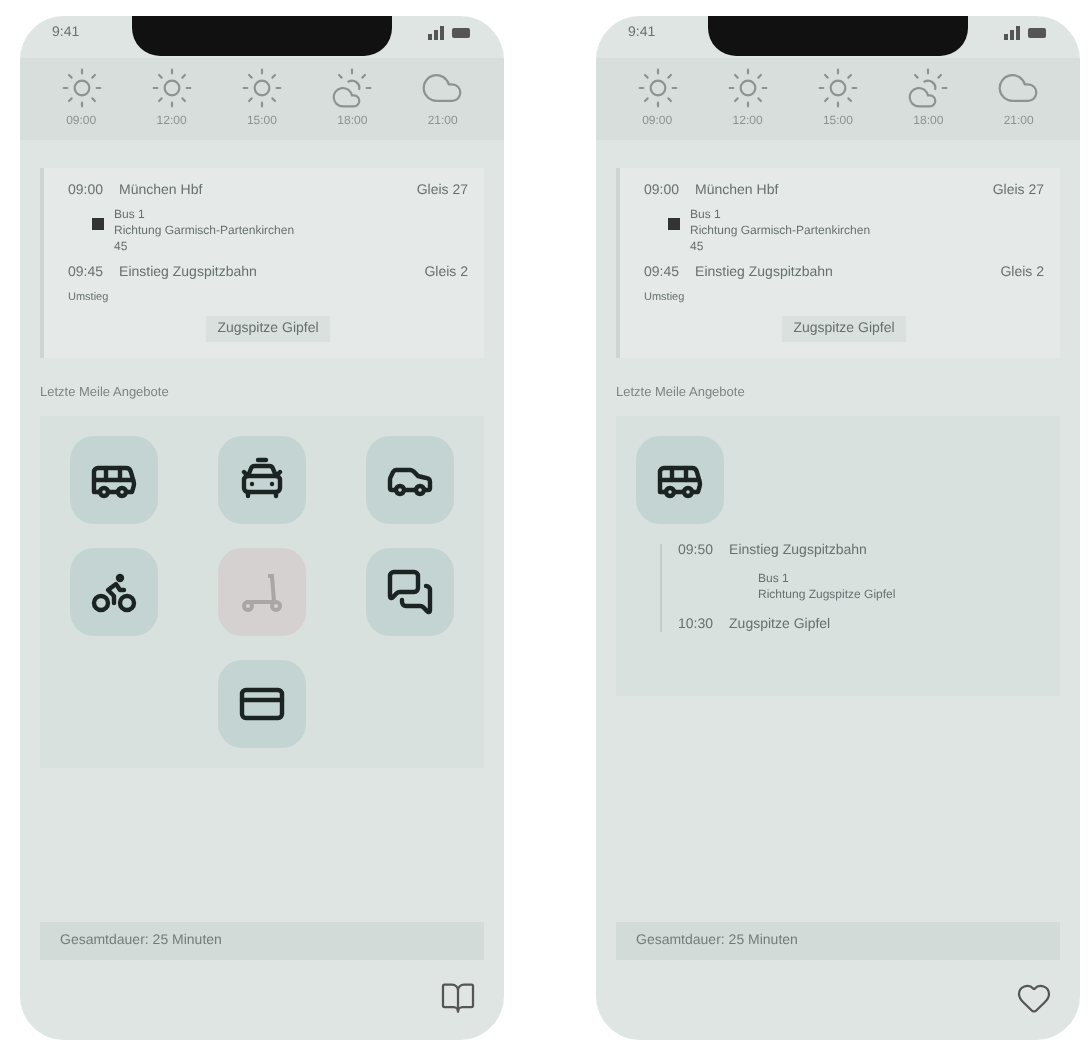  I want to click on heart-icon, so click(1034, 998).